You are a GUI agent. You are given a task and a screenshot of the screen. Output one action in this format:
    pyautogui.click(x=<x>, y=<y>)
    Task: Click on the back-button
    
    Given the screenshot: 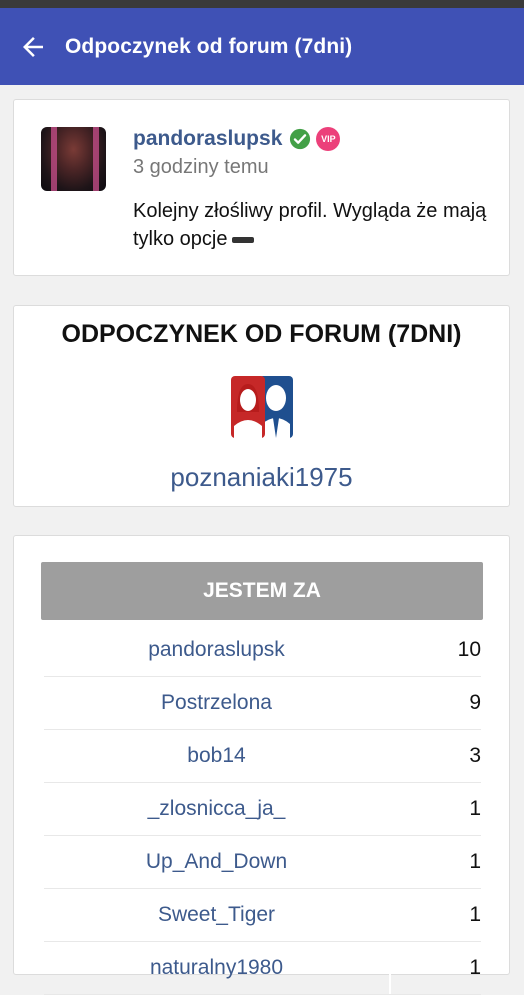 What is the action you would take?
    pyautogui.click(x=33, y=47)
    